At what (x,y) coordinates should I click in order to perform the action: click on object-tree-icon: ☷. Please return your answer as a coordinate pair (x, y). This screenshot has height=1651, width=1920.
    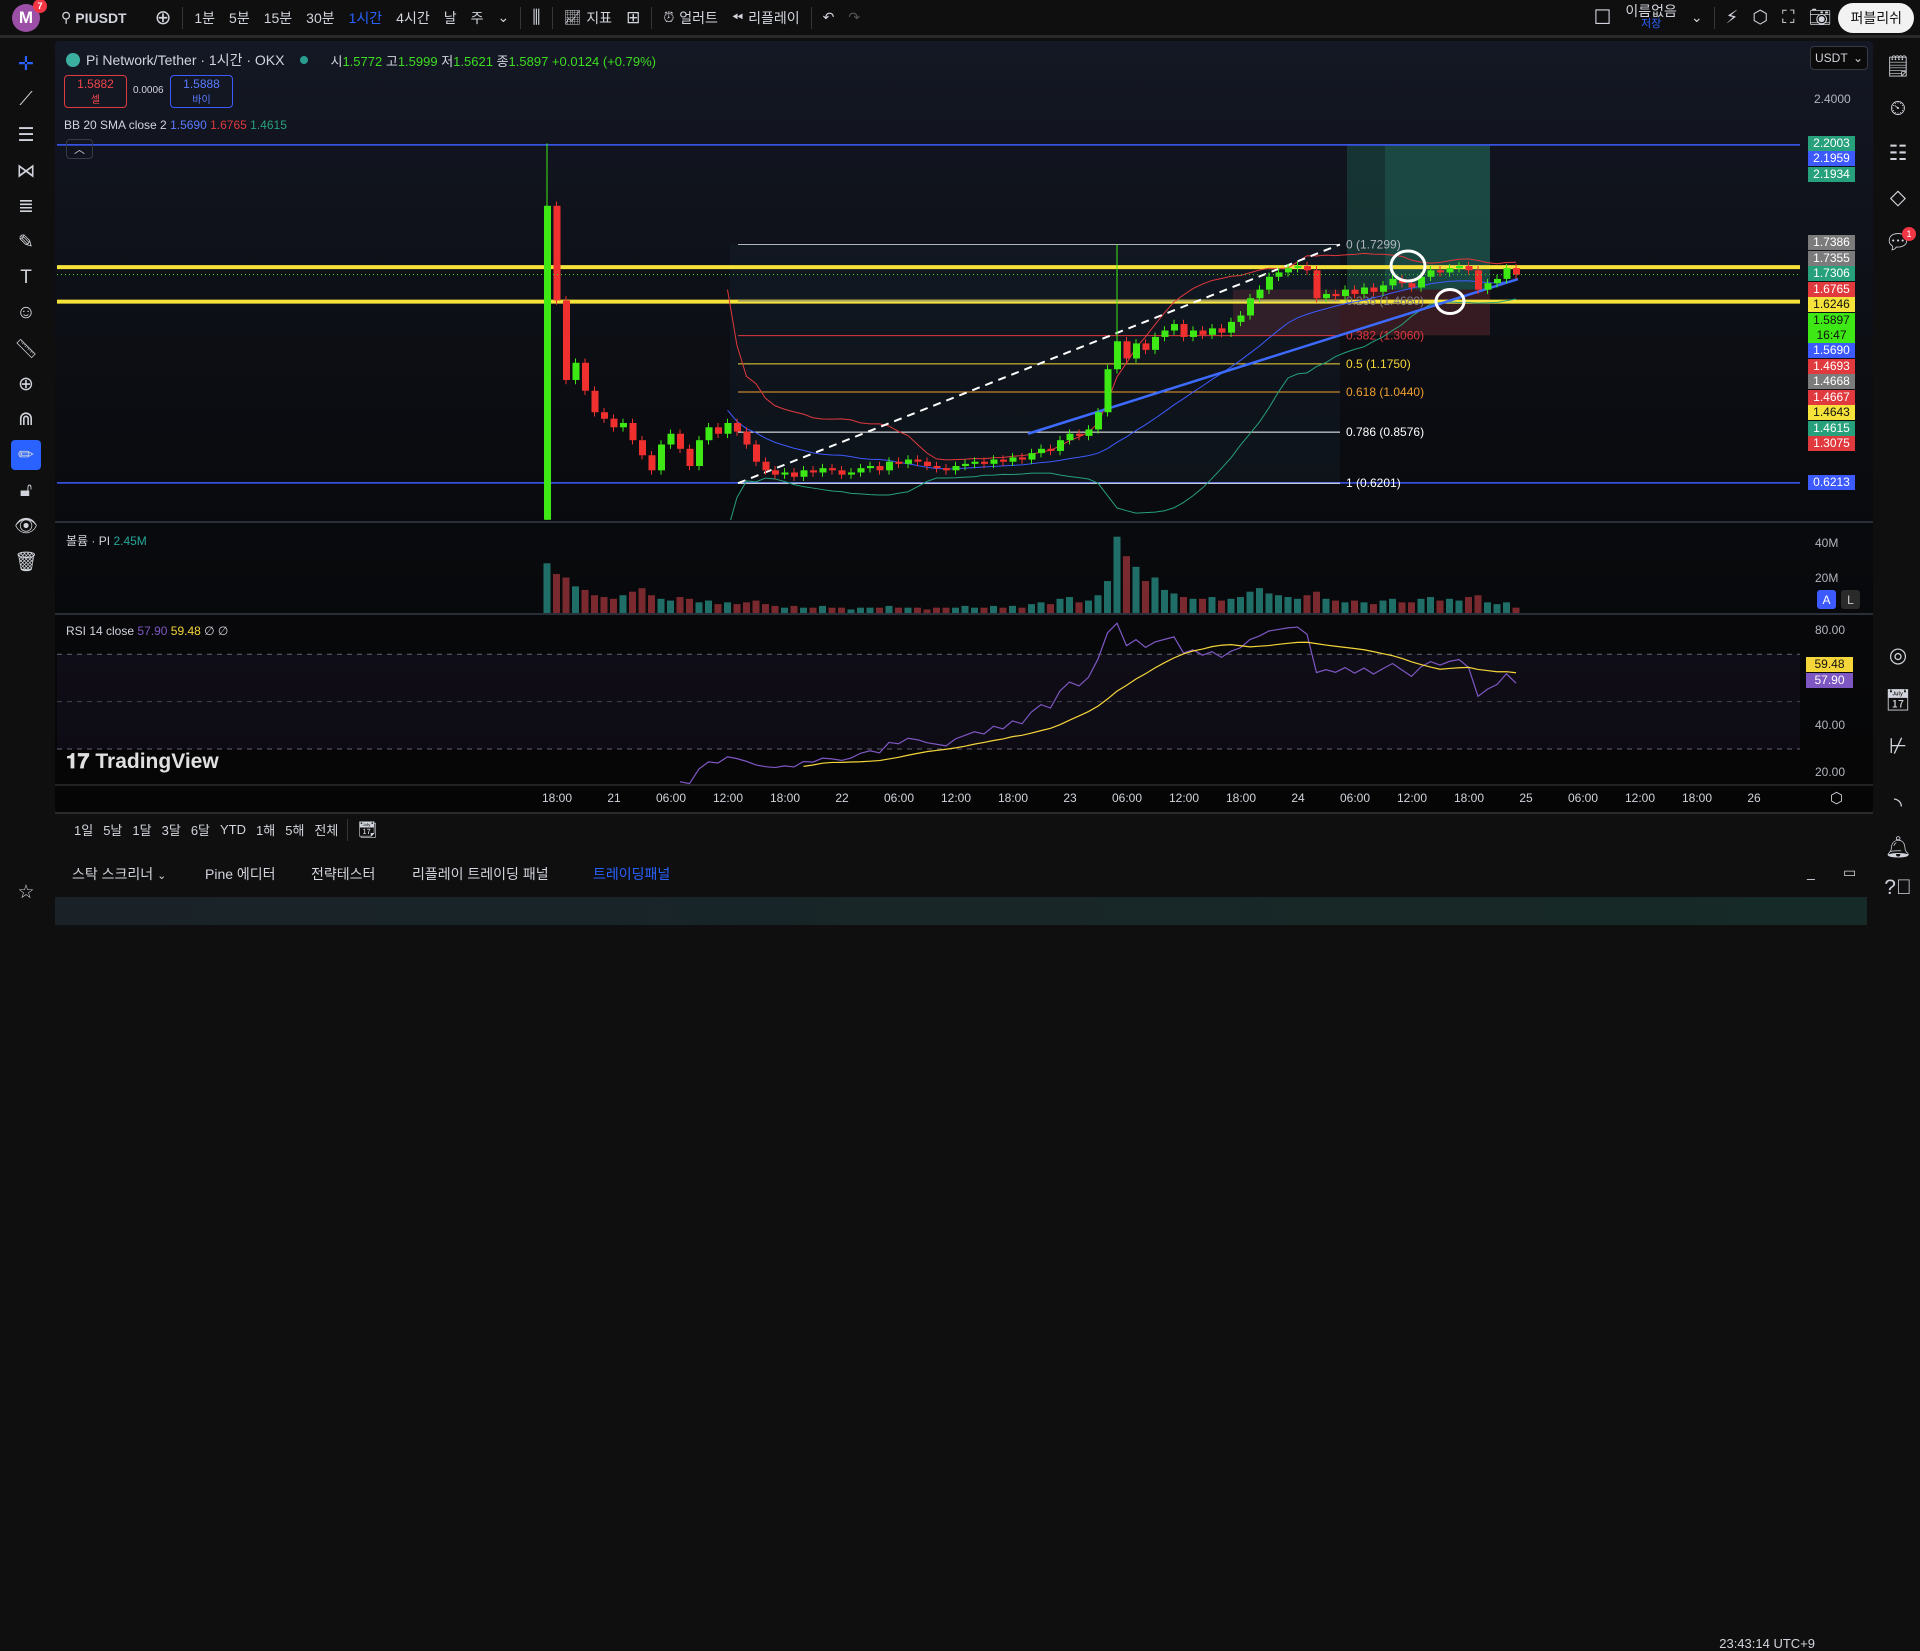
    Looking at the image, I should click on (1898, 153).